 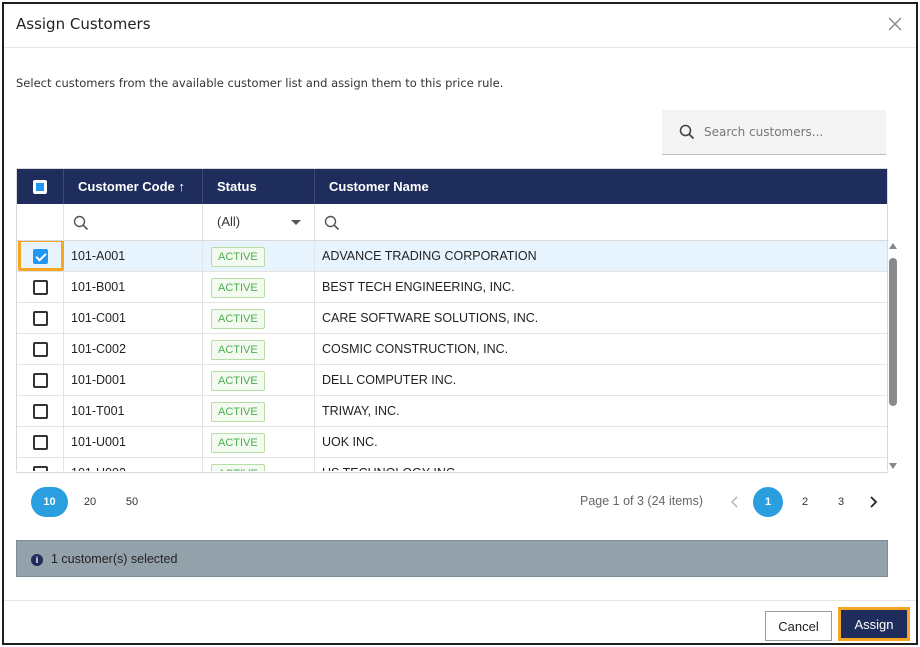 What do you see at coordinates (98, 380) in the screenshot?
I see `customer-code-text: 101-D001` at bounding box center [98, 380].